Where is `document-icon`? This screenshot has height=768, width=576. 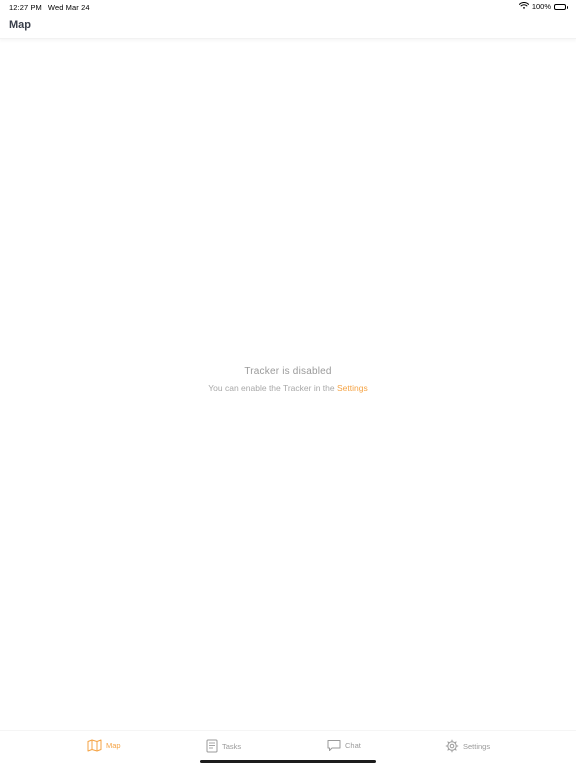
document-icon is located at coordinates (212, 746).